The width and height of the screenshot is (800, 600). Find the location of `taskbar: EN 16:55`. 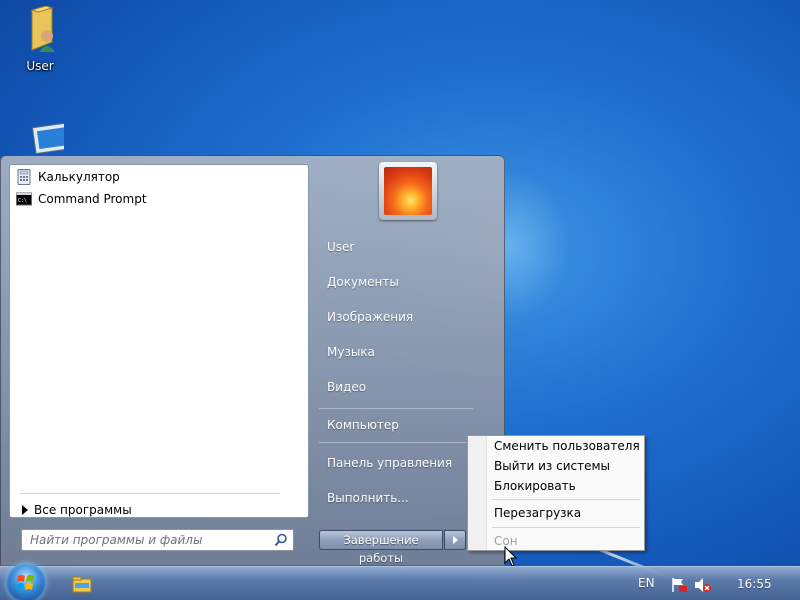

taskbar: EN 16:55 is located at coordinates (400, 581).